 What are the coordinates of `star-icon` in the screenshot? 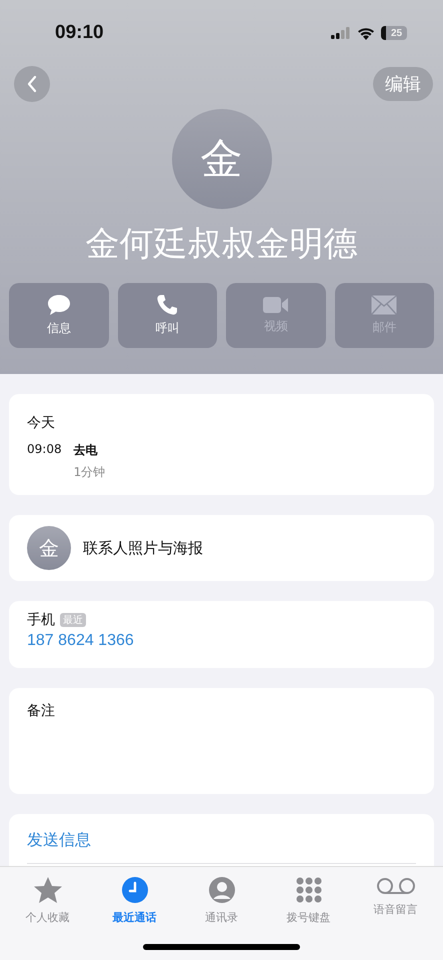 It's located at (47, 890).